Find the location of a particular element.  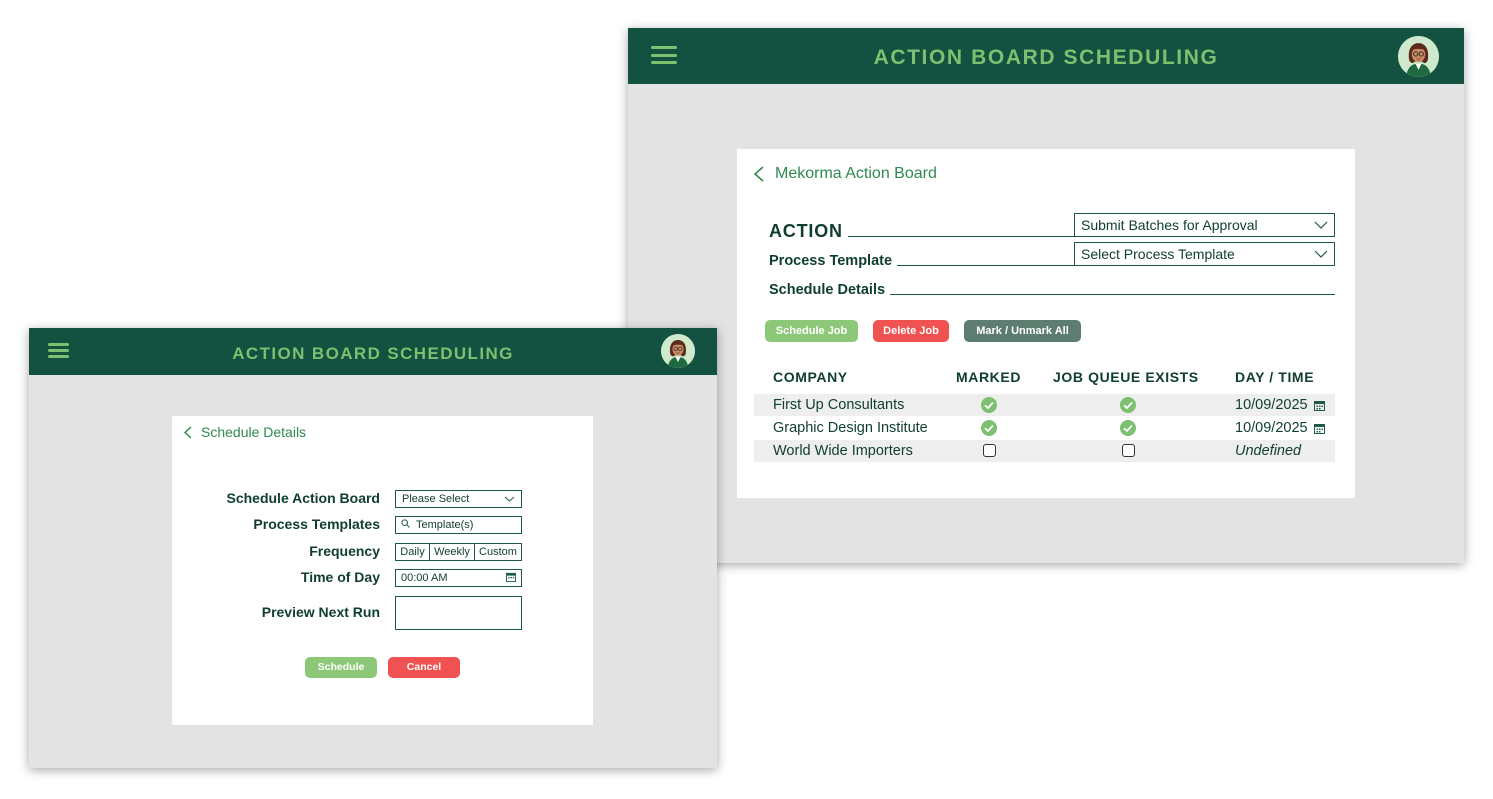

process-template-select-value: Select Process Template is located at coordinates (1158, 254).